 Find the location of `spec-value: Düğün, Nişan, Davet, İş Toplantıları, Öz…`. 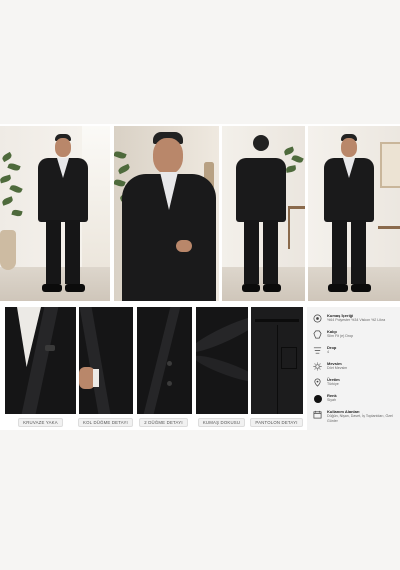

spec-value: Düğün, Nişan, Davet, İş Toplantıları, Öz… is located at coordinates (360, 418).